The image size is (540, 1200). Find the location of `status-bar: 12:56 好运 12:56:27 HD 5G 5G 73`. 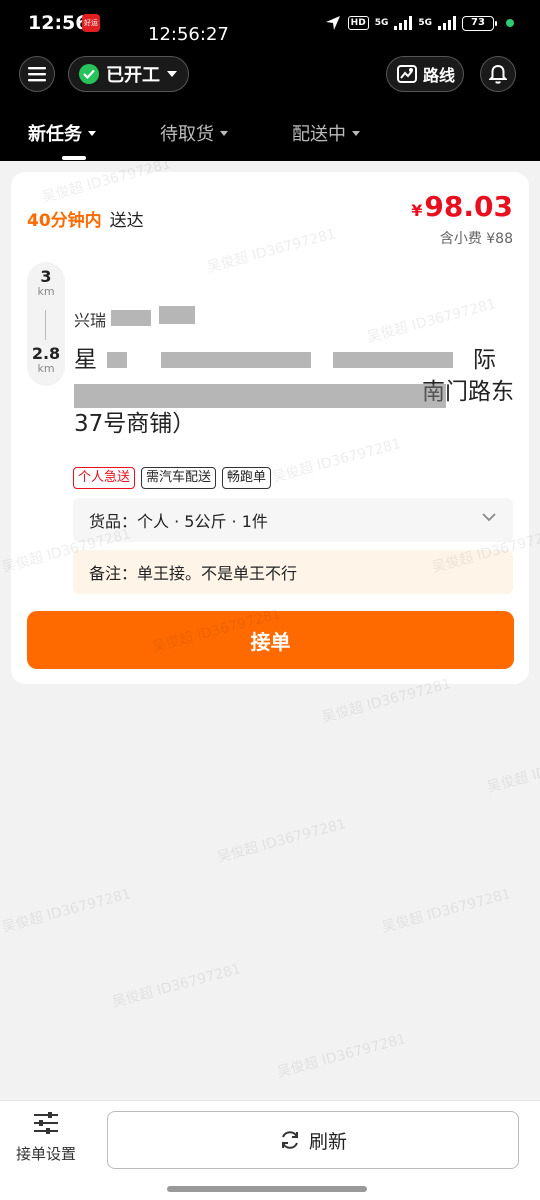

status-bar: 12:56 好运 12:56:27 HD 5G 5G 73 is located at coordinates (270, 24).